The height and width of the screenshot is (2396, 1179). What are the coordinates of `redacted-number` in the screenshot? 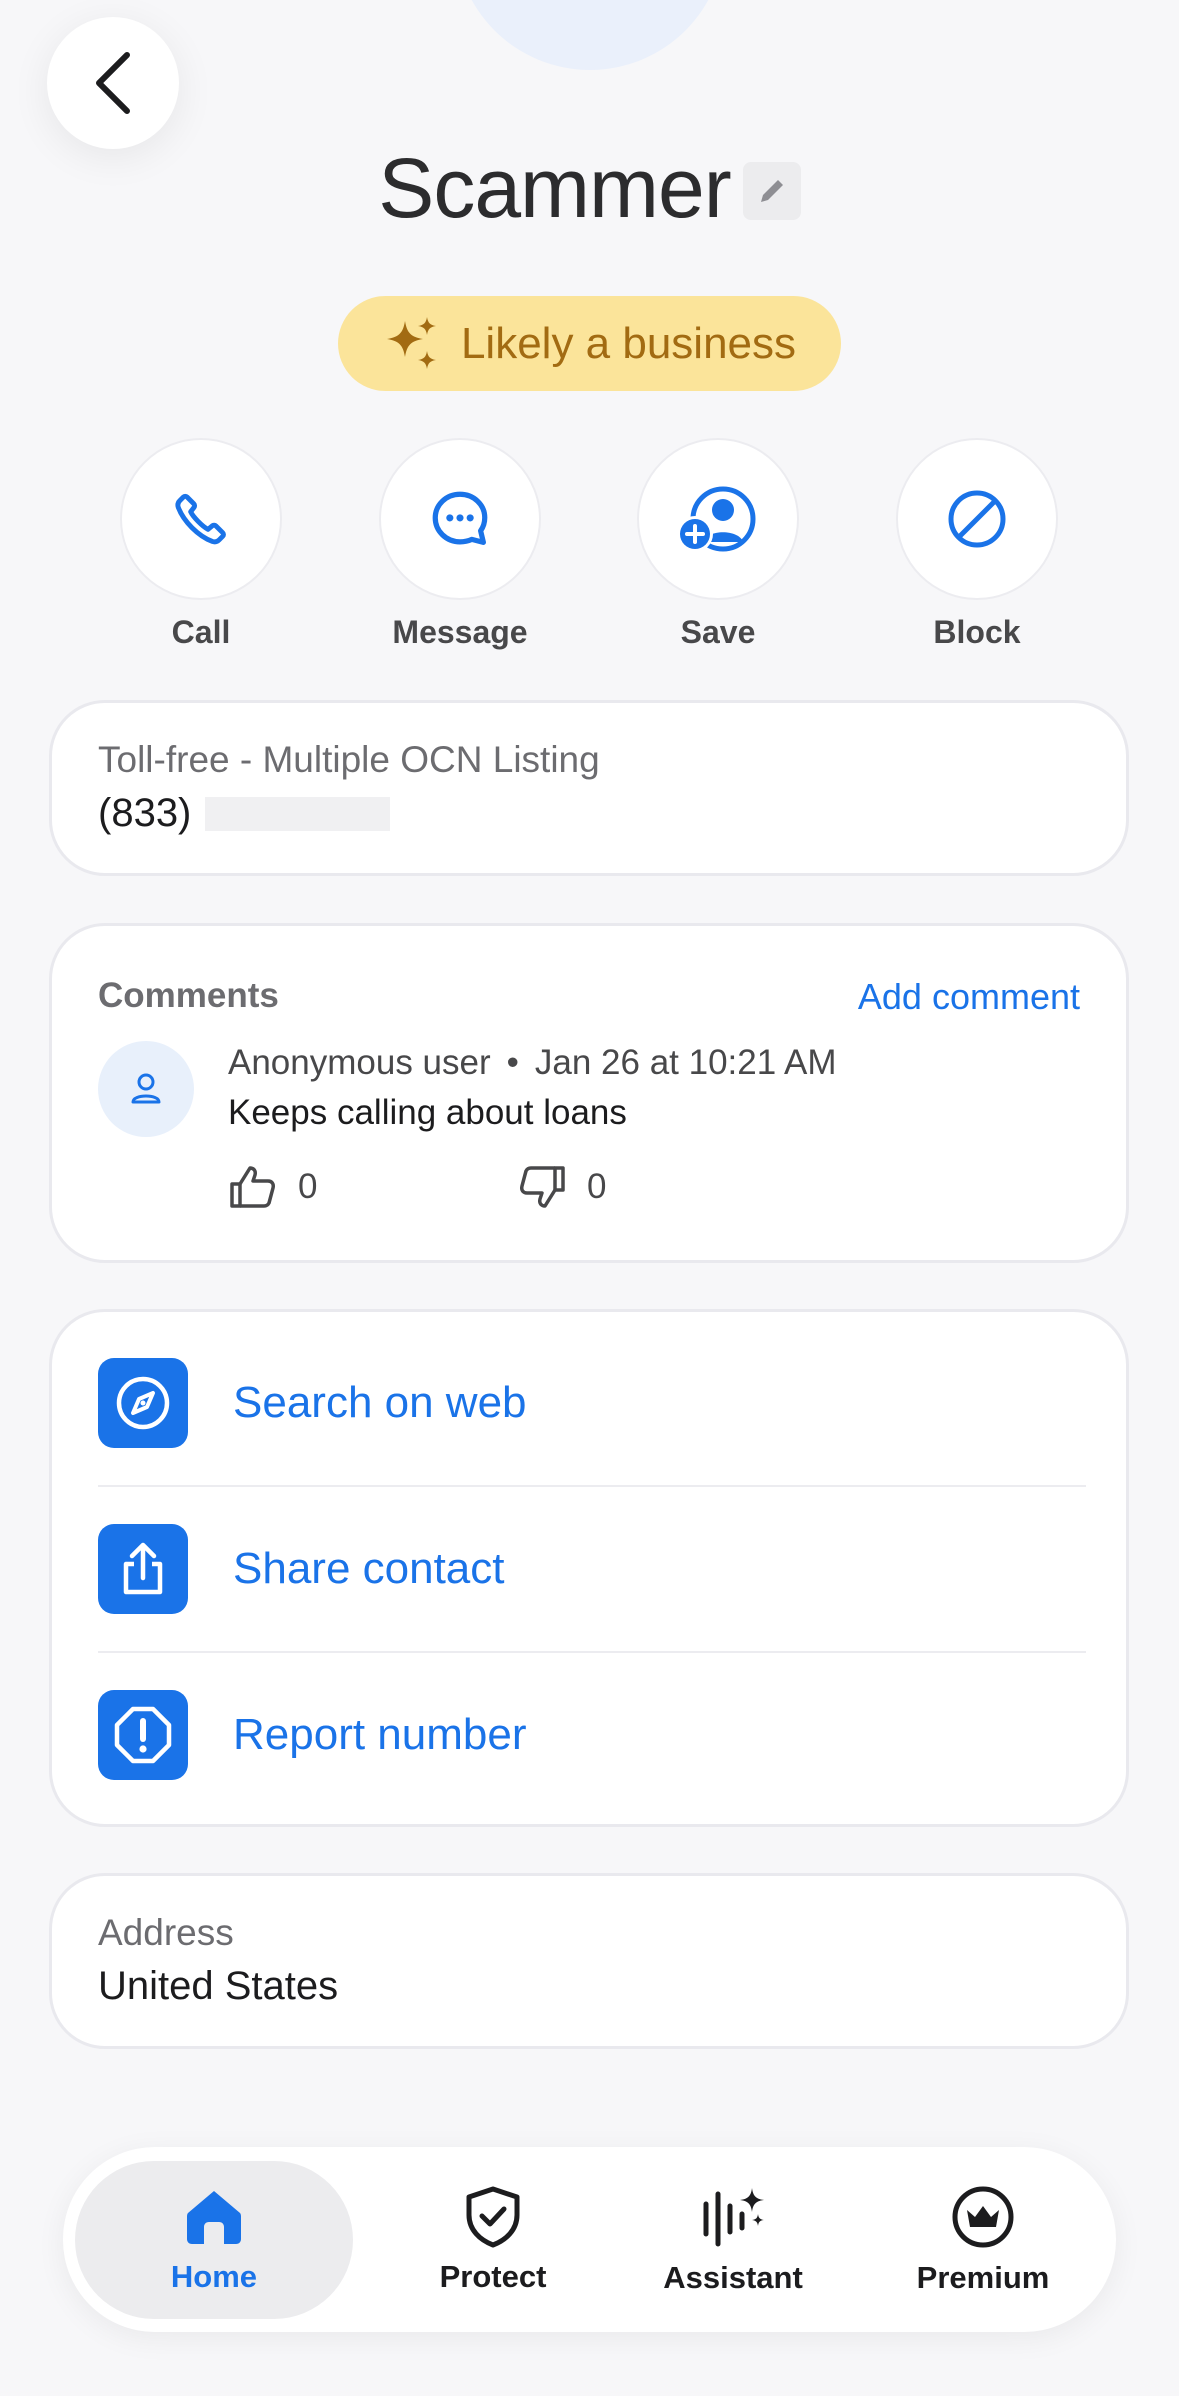 It's located at (298, 813).